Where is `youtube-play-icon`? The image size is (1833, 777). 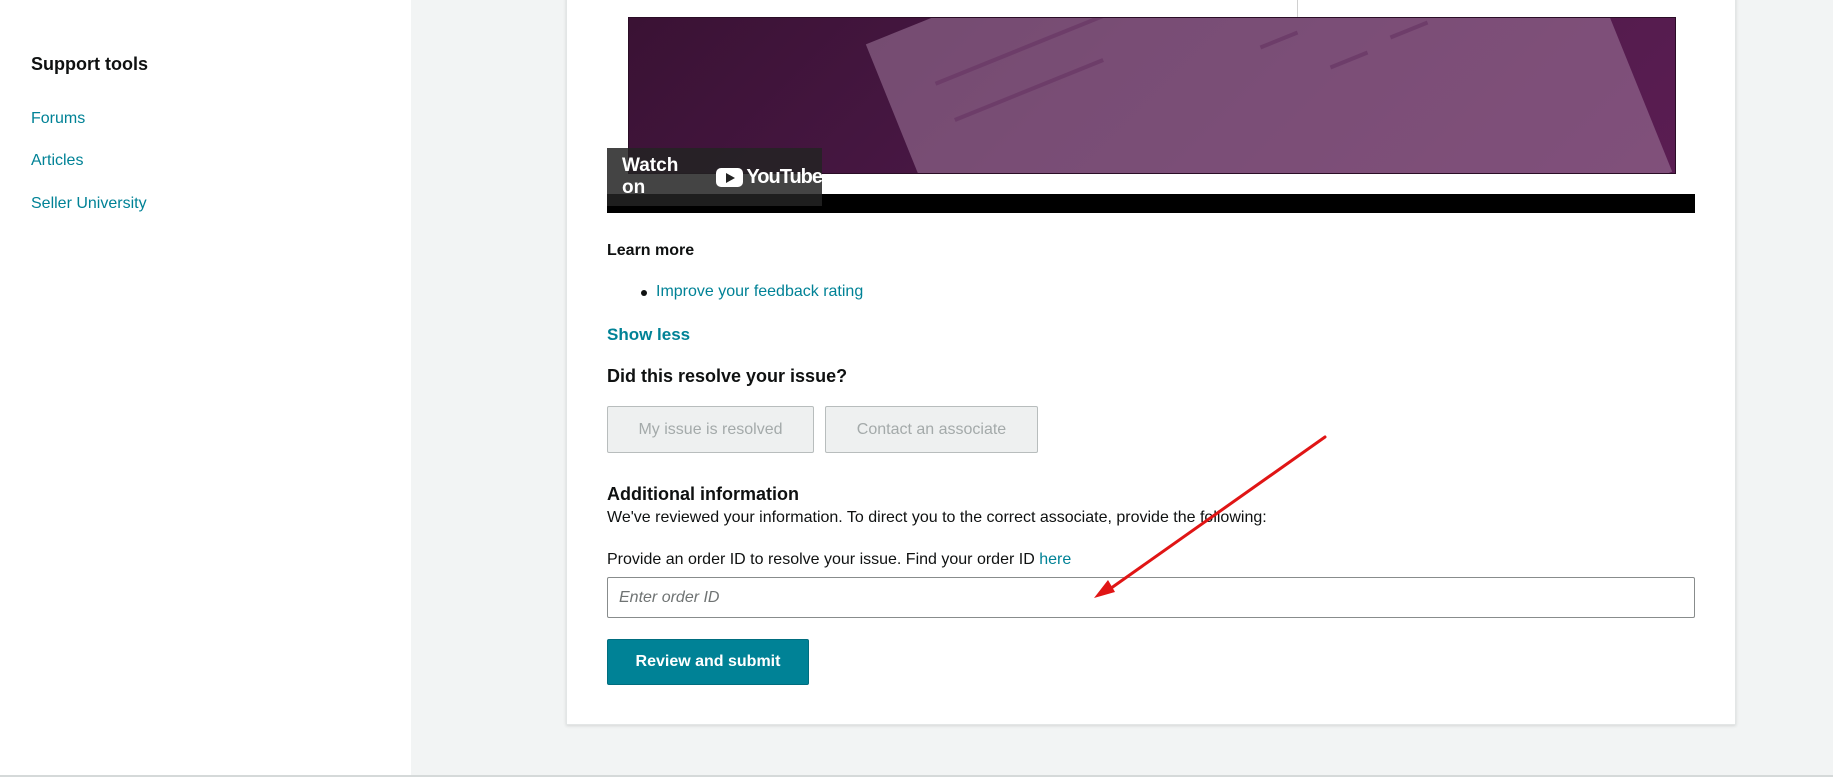
youtube-play-icon is located at coordinates (730, 177).